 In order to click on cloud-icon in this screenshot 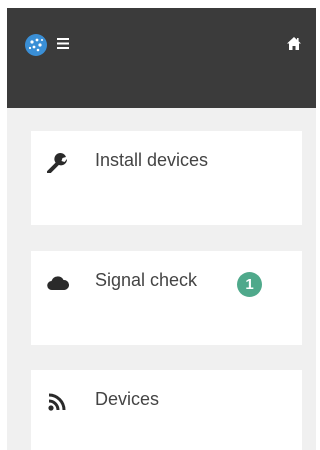, I will do `click(58, 283)`.